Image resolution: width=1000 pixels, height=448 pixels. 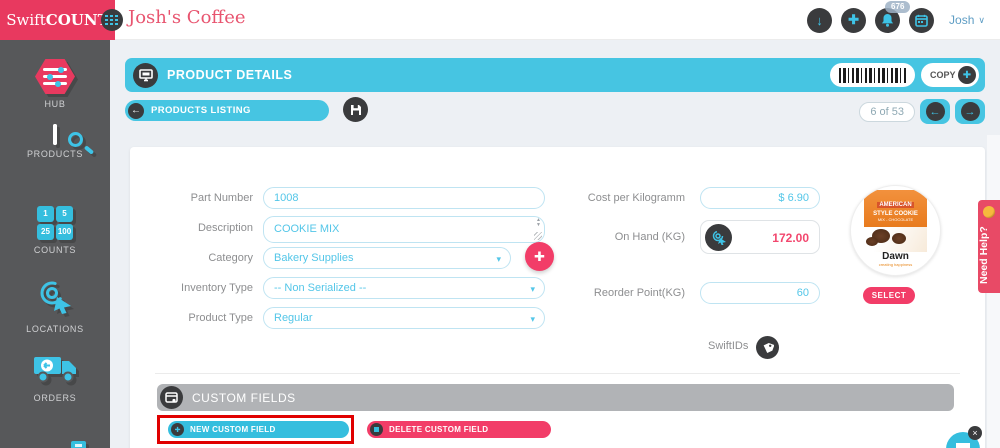 I want to click on need-help-tab: Need Help?, so click(x=989, y=246).